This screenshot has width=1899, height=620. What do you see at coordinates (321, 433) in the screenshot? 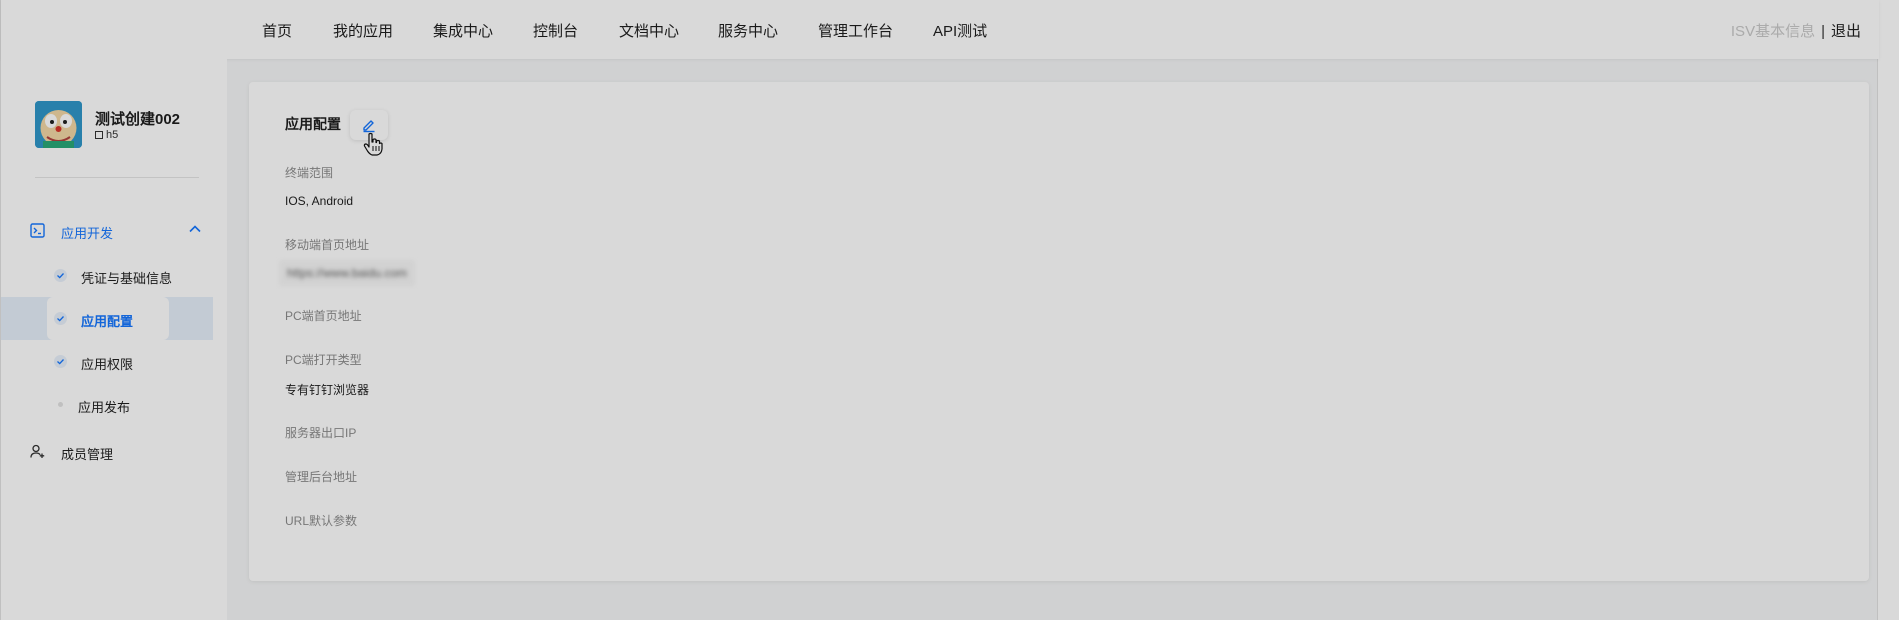
I see `field-label-server-egress-ip: 服务器出口IP` at bounding box center [321, 433].